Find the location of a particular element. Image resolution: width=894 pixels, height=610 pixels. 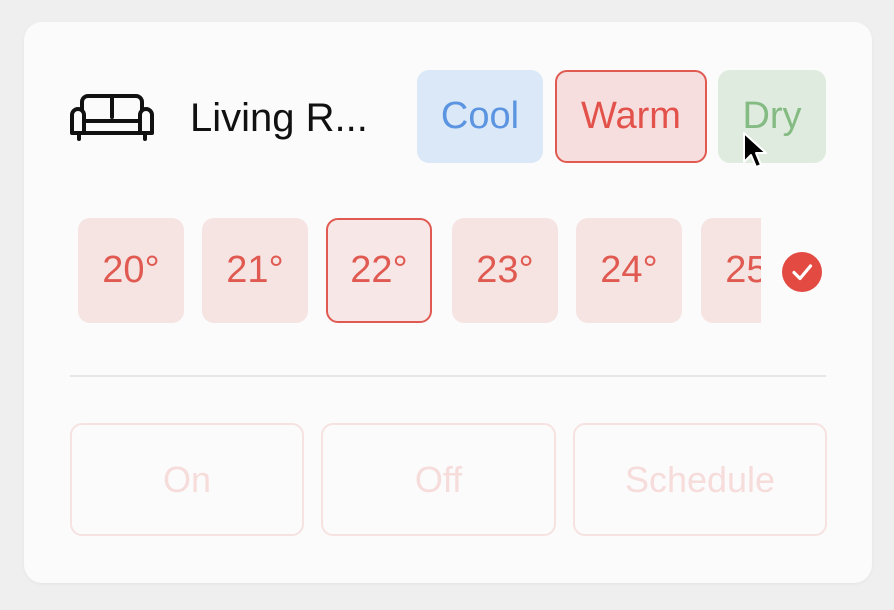

temp-chip-24: 24° is located at coordinates (629, 270).